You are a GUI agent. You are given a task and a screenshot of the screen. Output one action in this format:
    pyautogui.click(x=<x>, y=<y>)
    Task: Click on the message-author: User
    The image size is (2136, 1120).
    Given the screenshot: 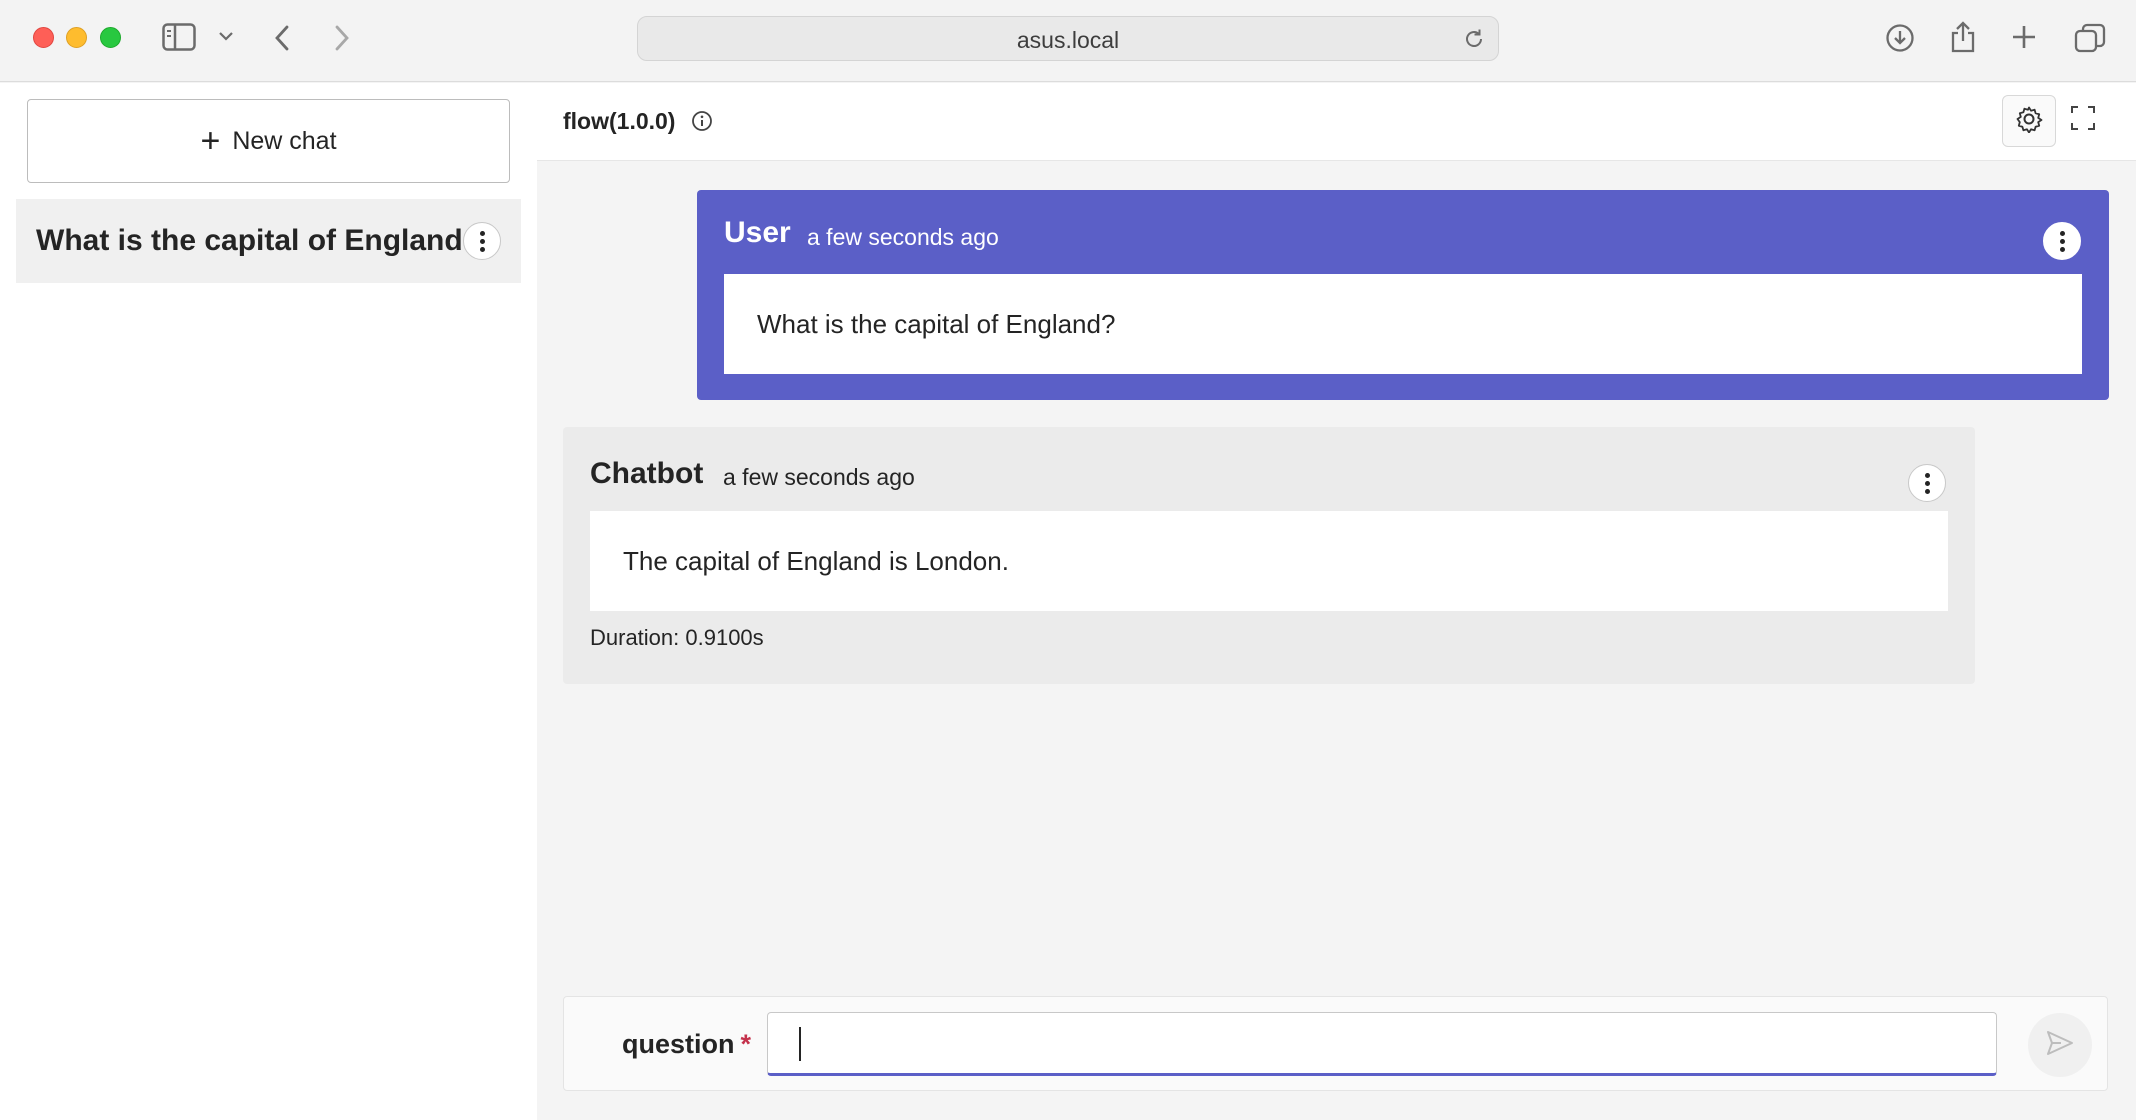 What is the action you would take?
    pyautogui.click(x=757, y=232)
    